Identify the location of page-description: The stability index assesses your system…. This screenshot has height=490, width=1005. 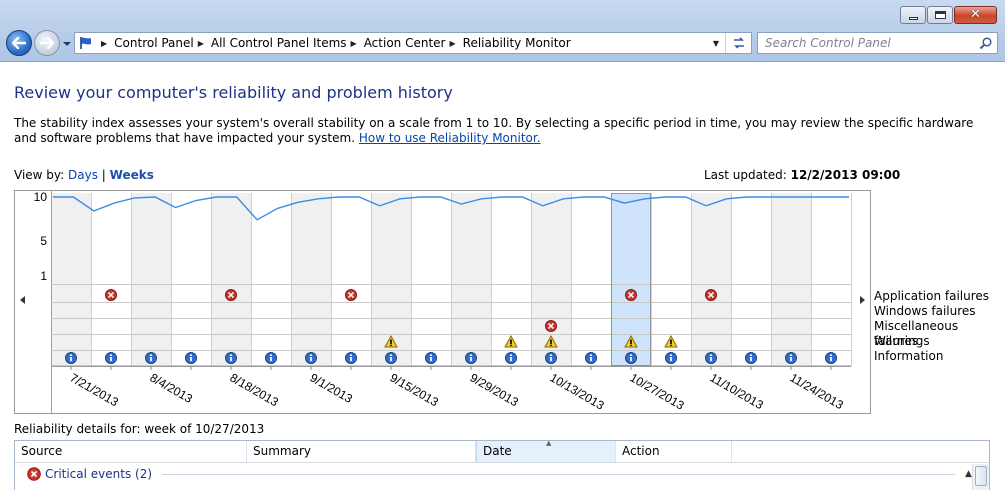
(501, 131).